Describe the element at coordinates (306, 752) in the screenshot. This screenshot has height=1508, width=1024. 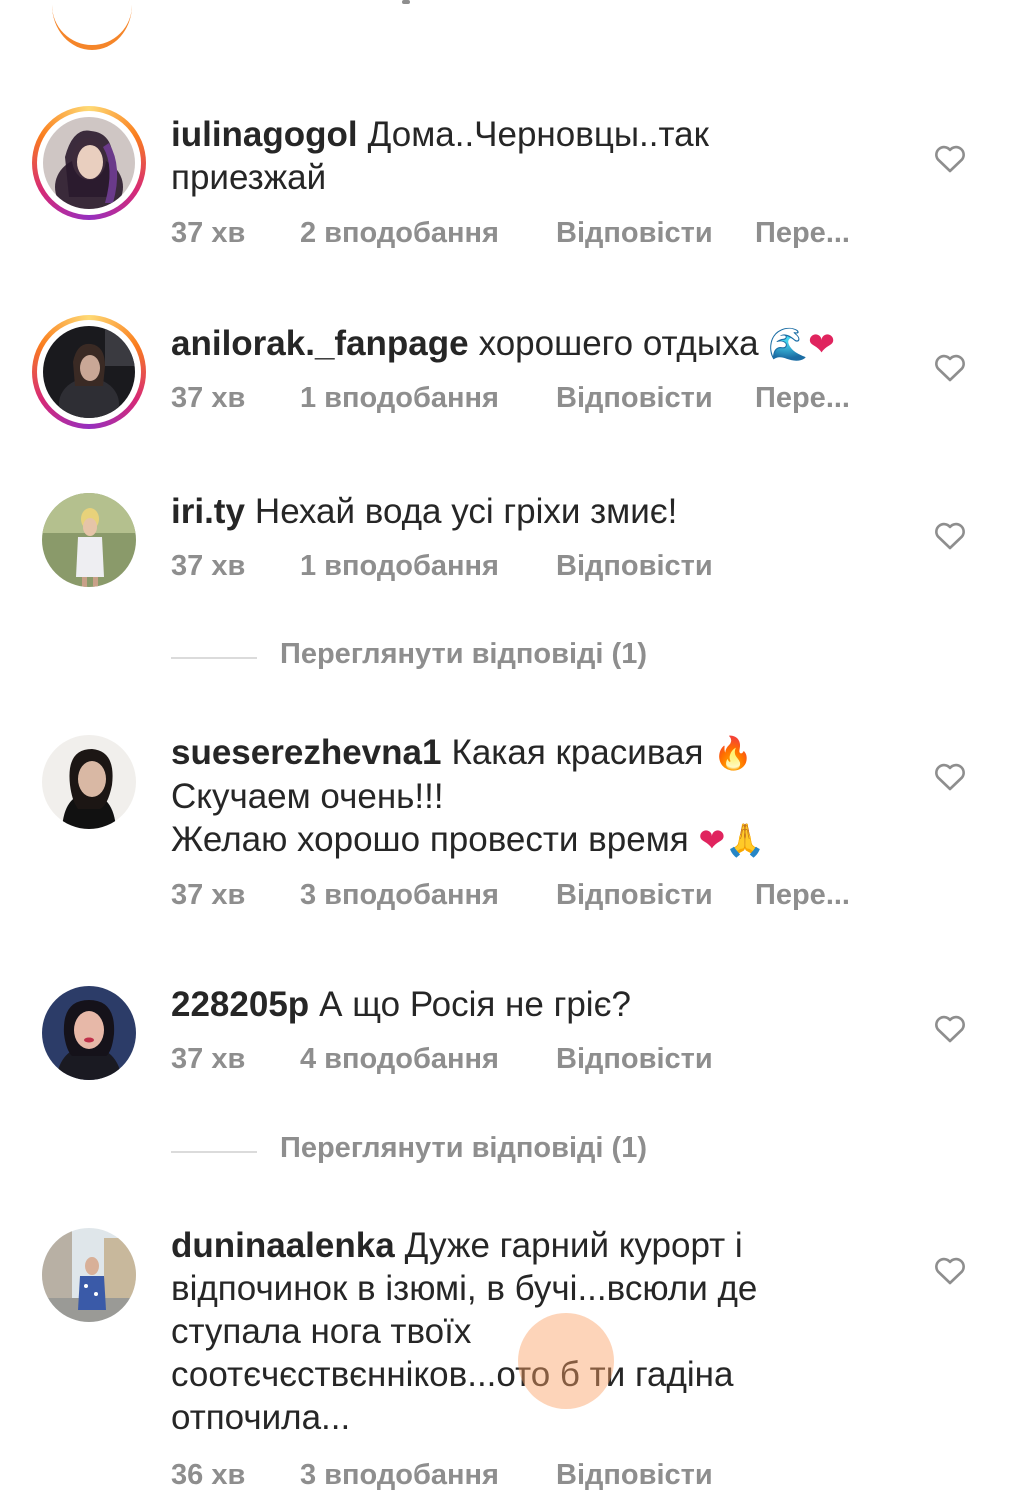
I see `comment-username: sueserezhevna1` at that location.